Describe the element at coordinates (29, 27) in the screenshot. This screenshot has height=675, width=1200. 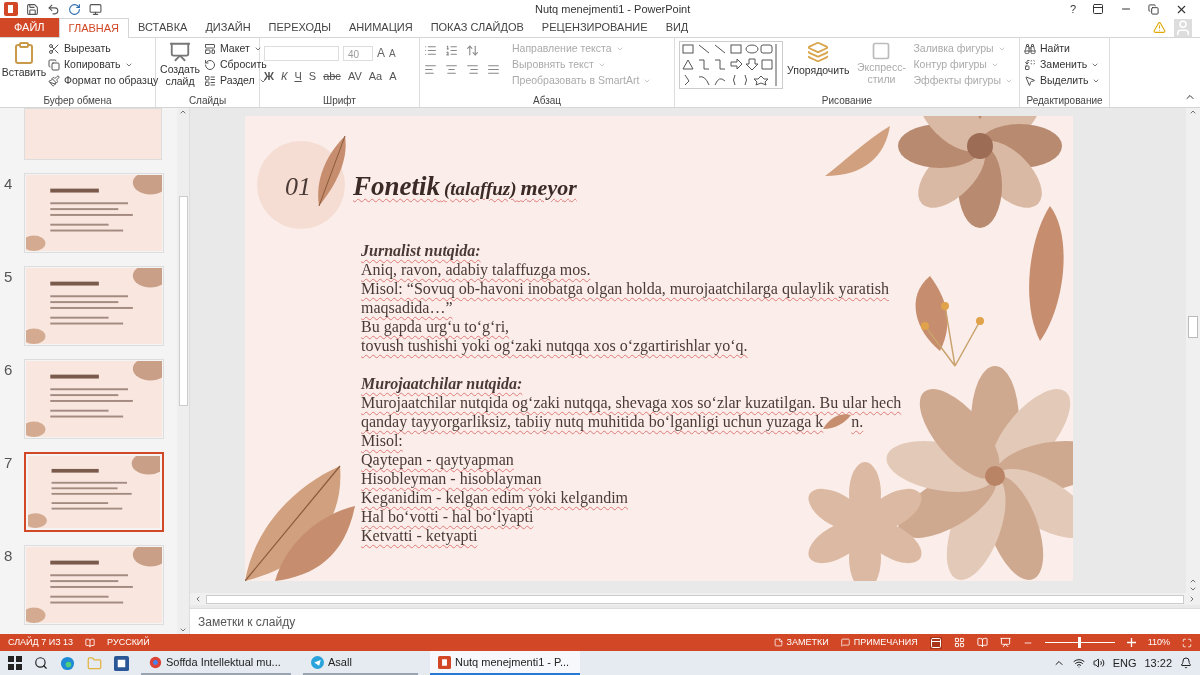
I see `ribbon-tab: ФАЙЛ` at that location.